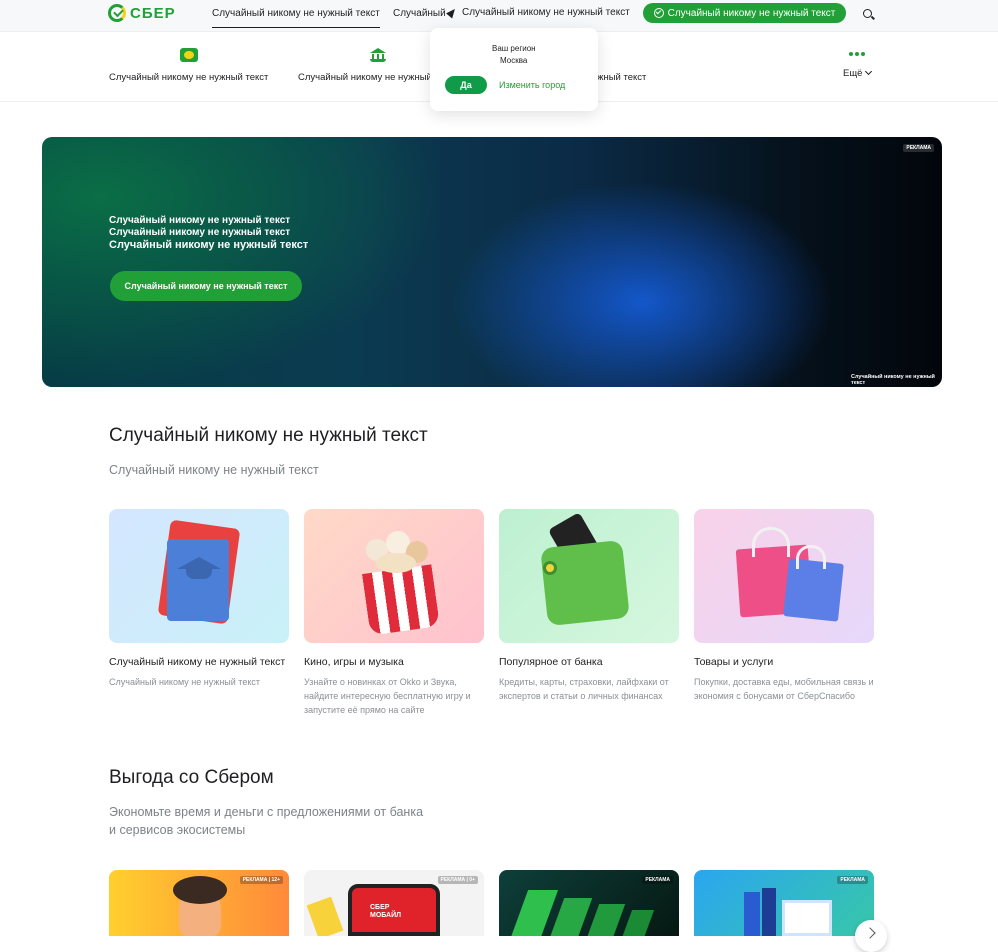  I want to click on sber-logo: СБЕР, so click(142, 13).